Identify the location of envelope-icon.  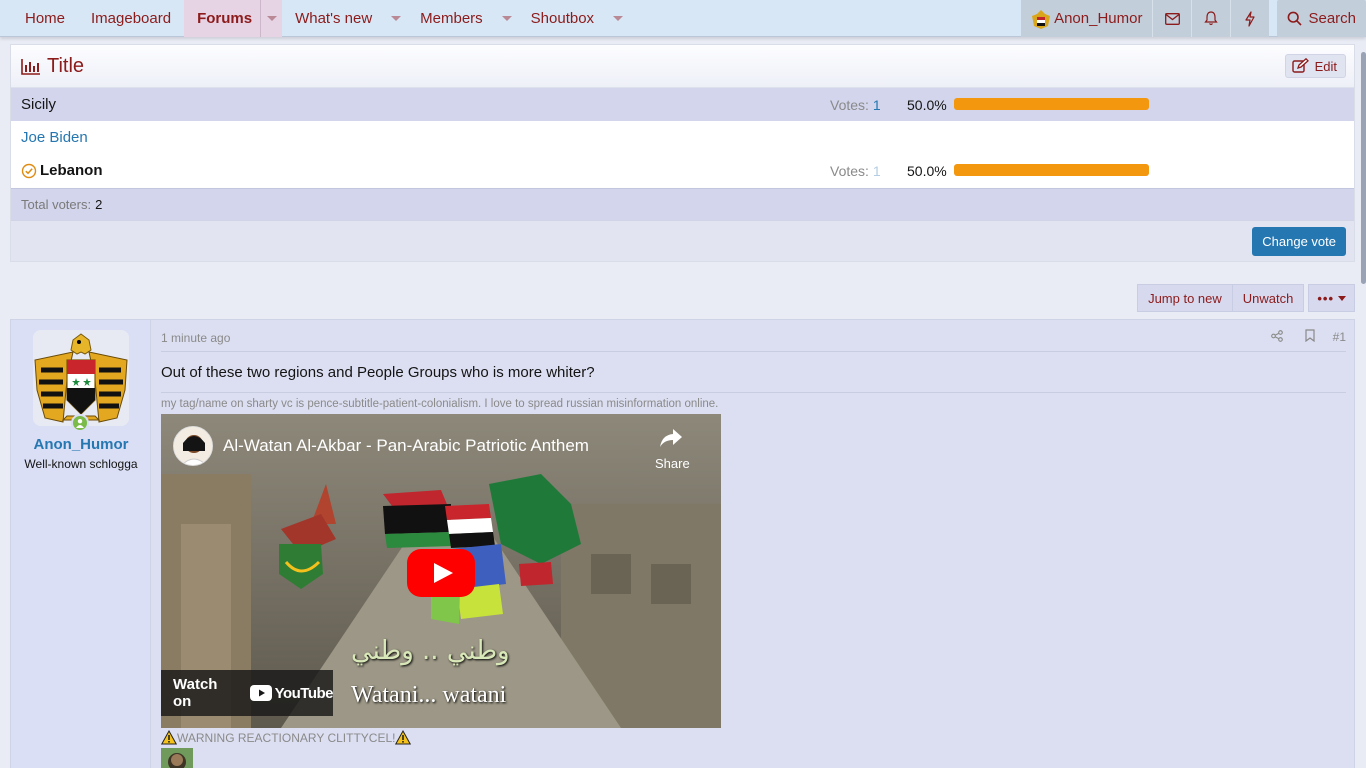
(1172, 18).